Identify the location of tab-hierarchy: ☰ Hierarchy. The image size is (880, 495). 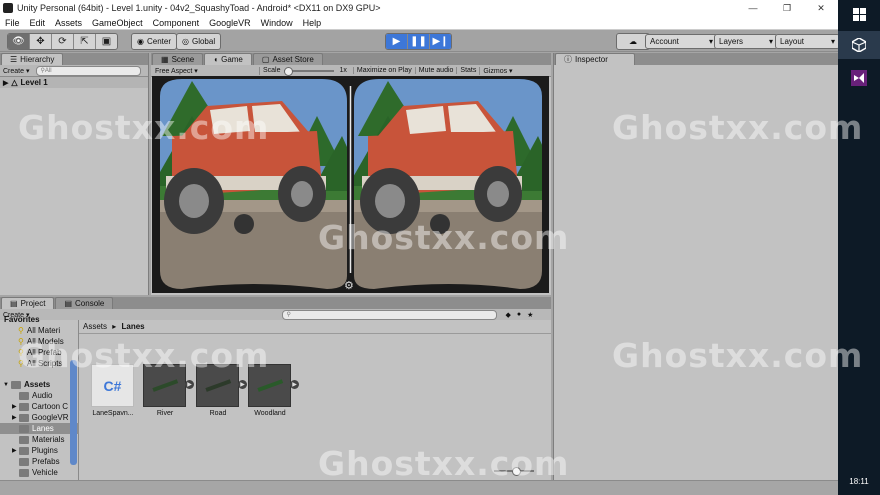
(32, 59).